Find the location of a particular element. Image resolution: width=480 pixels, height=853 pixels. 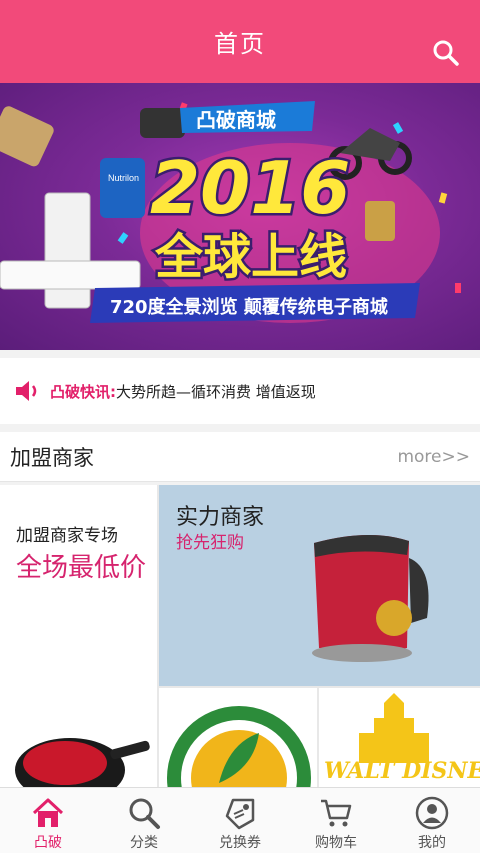

nav-category: 分类 is located at coordinates (144, 820).